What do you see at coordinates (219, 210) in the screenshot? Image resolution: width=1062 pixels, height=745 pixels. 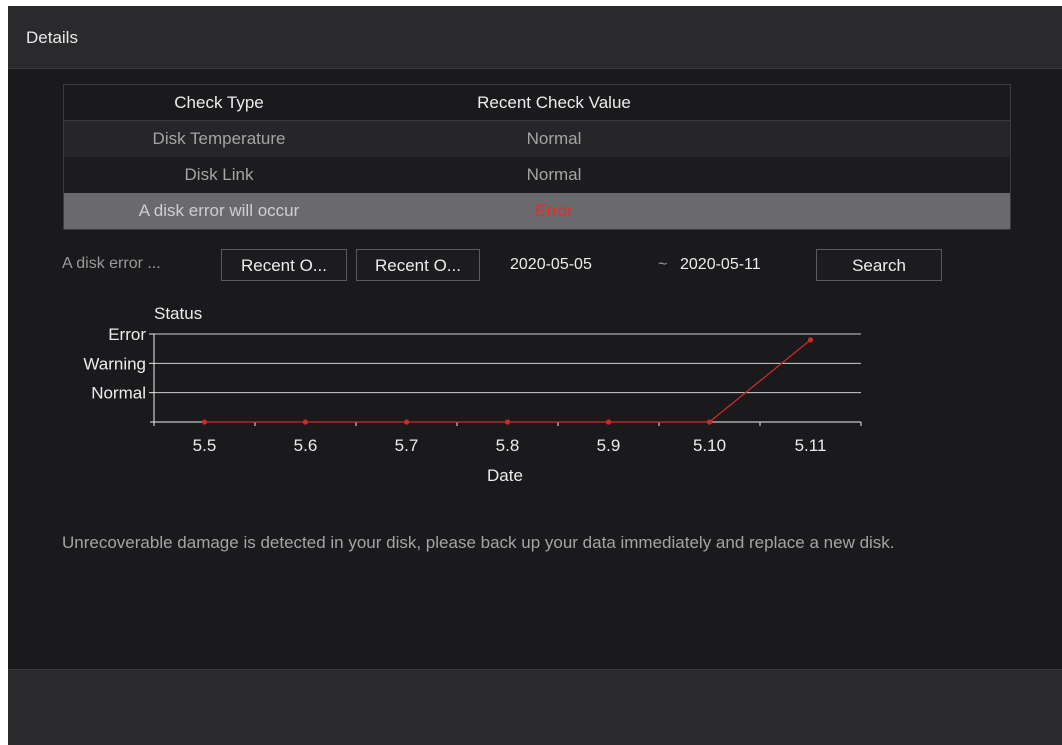 I see `row-check-type: A disk error will occur` at bounding box center [219, 210].